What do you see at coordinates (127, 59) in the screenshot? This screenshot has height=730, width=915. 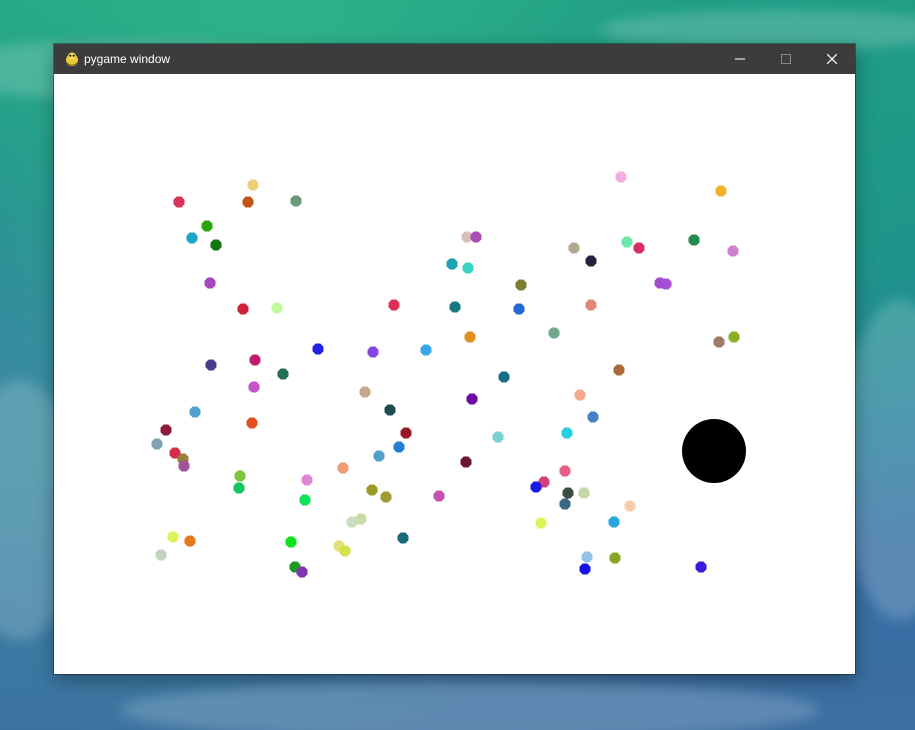 I see `window-title: pygame window` at bounding box center [127, 59].